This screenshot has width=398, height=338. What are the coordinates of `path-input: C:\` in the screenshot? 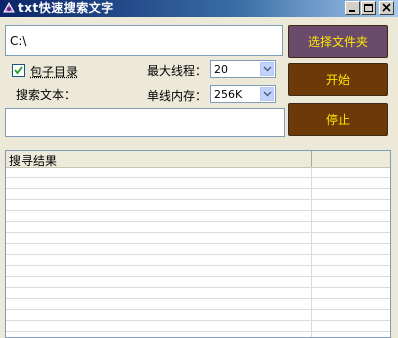 It's located at (144, 40).